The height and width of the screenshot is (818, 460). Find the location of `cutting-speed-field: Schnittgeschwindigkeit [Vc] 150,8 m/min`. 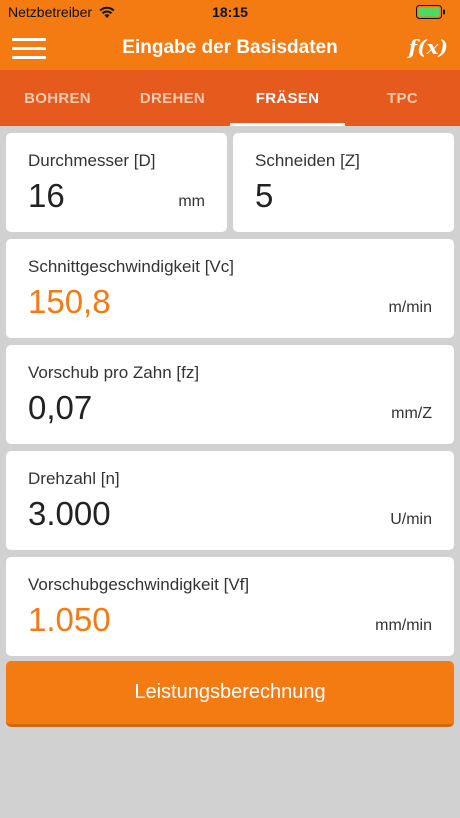

cutting-speed-field: Schnittgeschwindigkeit [Vc] 150,8 m/min is located at coordinates (230, 288).